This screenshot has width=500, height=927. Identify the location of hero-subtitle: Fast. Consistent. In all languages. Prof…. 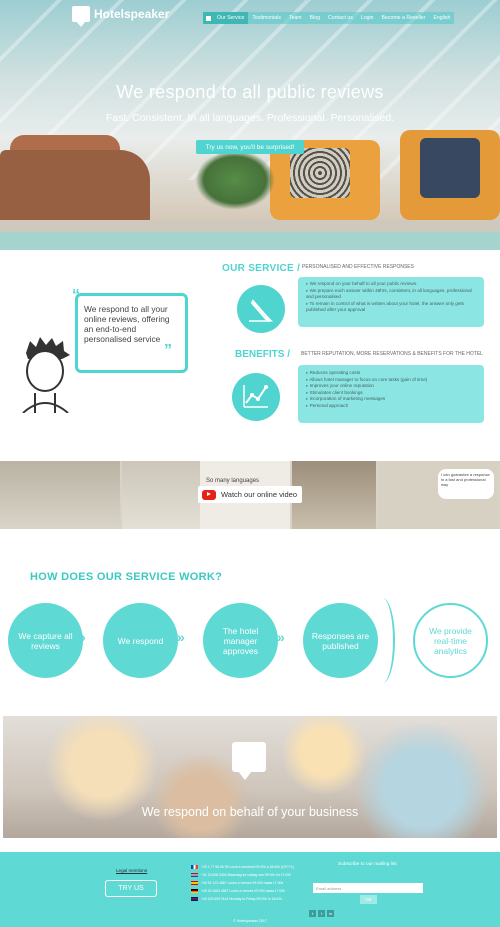
(250, 118).